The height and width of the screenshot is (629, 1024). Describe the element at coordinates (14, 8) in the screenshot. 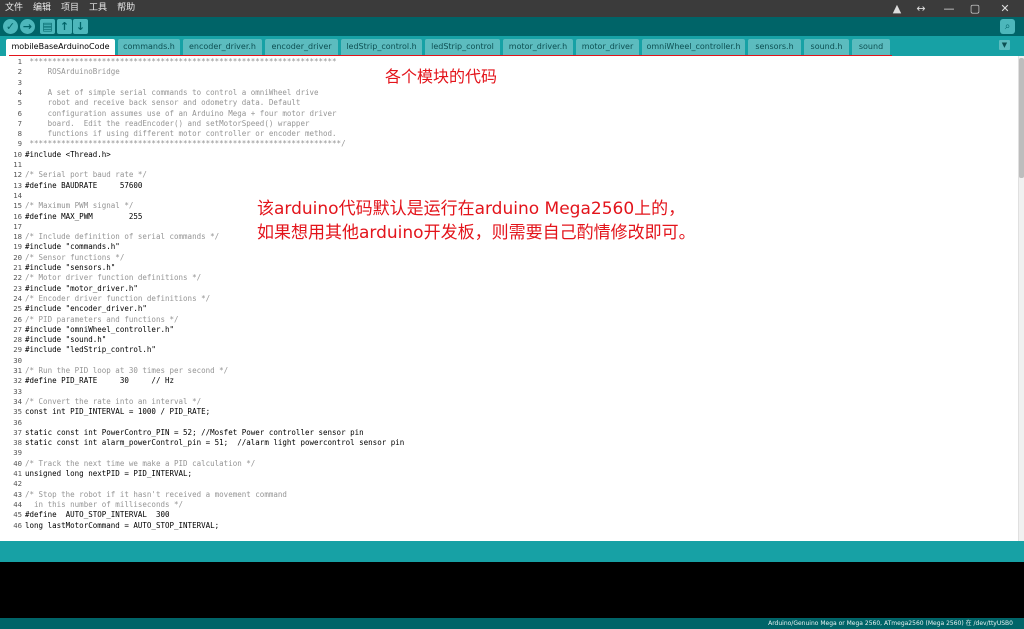

I see `menu-file: 文件` at that location.